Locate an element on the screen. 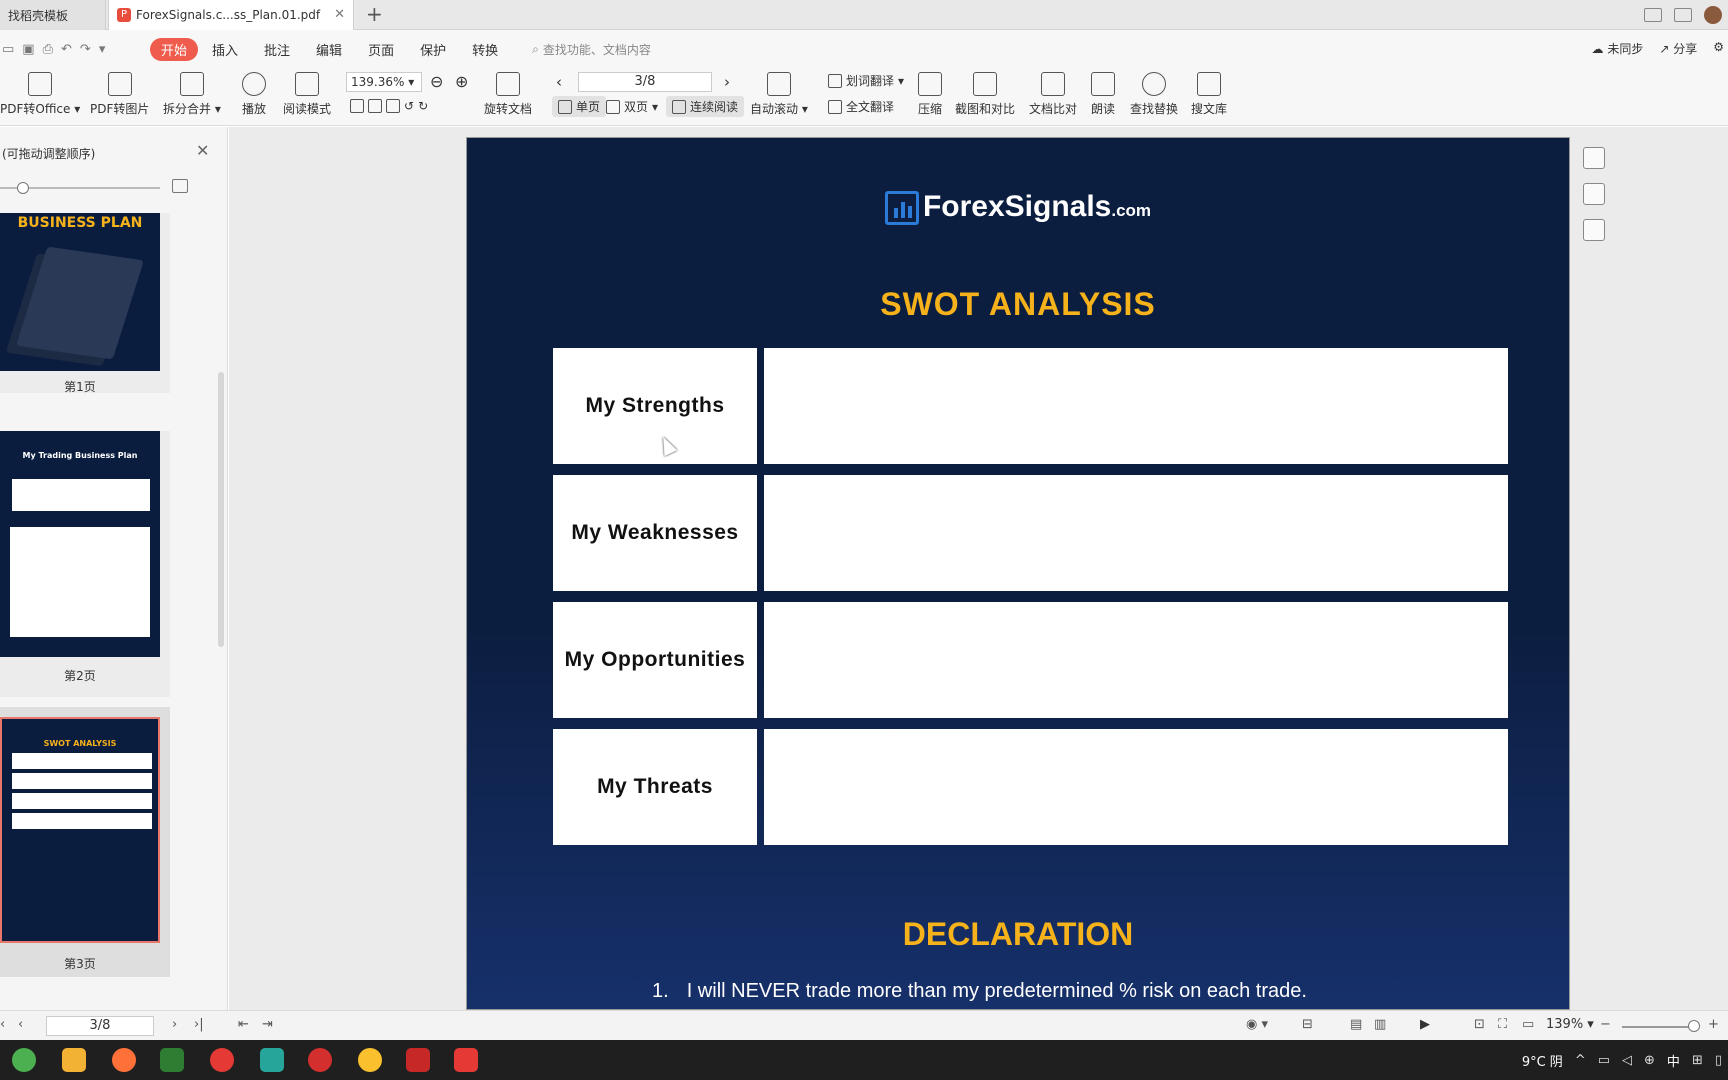  close-icon: ✕ is located at coordinates (202, 150).